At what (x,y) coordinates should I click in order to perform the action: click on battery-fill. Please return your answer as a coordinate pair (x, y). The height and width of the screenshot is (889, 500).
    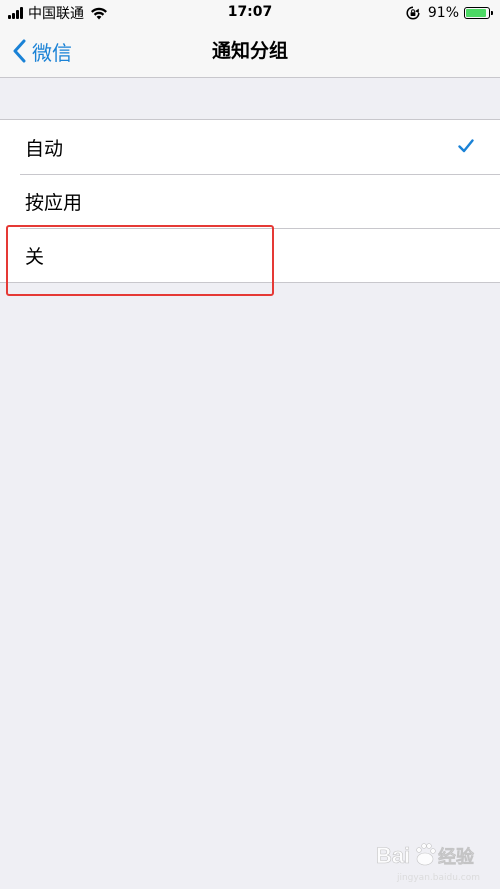
    Looking at the image, I should click on (476, 13).